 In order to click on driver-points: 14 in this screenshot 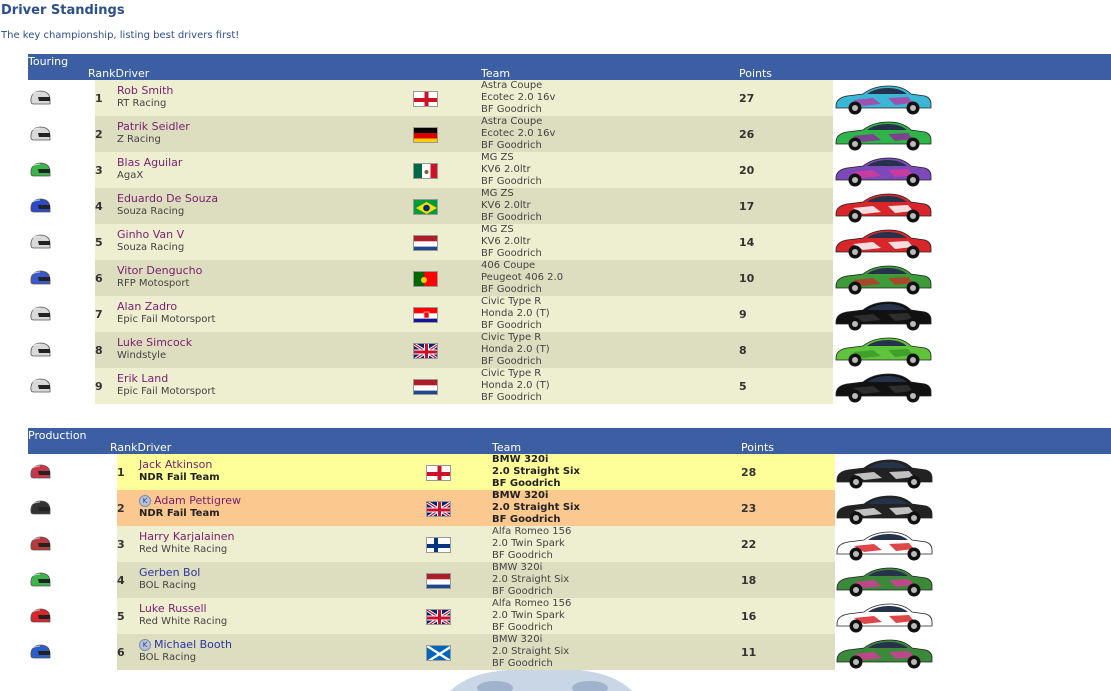, I will do `click(747, 242)`.